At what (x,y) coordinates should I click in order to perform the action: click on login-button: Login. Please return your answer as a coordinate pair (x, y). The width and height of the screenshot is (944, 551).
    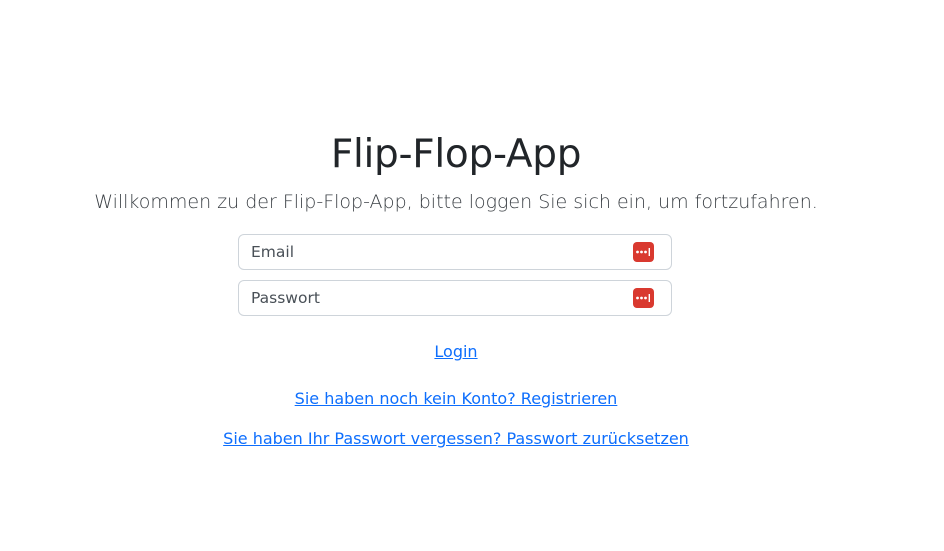
    Looking at the image, I should click on (455, 351).